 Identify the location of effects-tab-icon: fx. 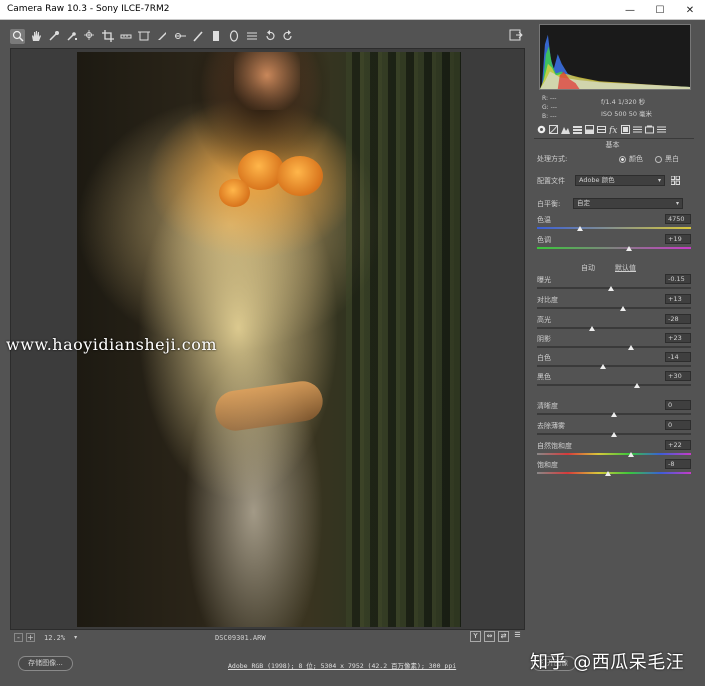
(613, 129).